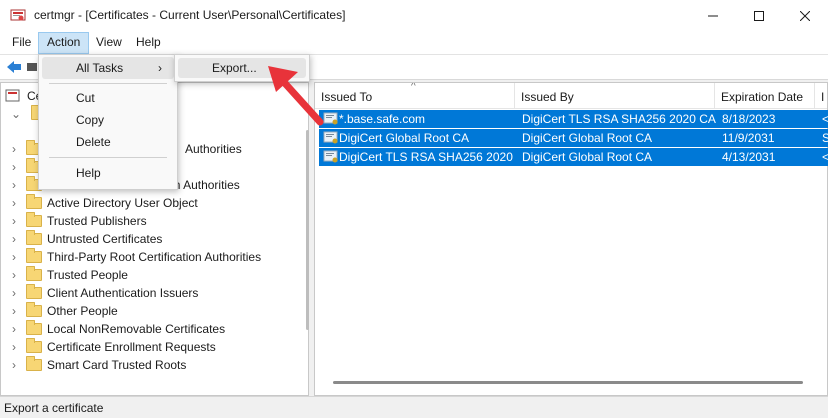  I want to click on menu-item-label: All Tasks, so click(100, 68).